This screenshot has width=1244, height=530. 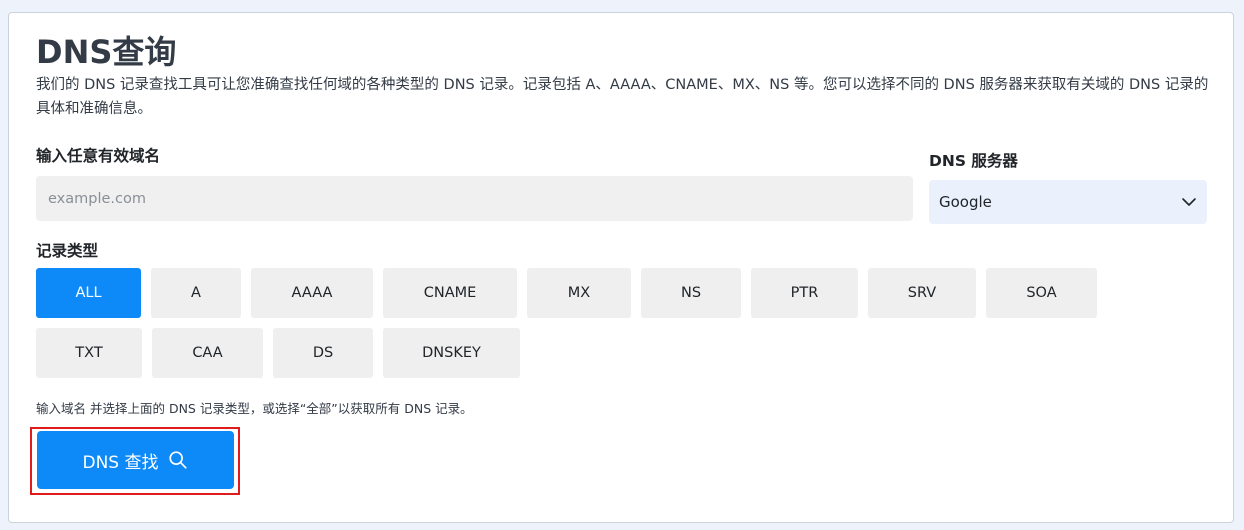 What do you see at coordinates (177, 460) in the screenshot?
I see `search-icon` at bounding box center [177, 460].